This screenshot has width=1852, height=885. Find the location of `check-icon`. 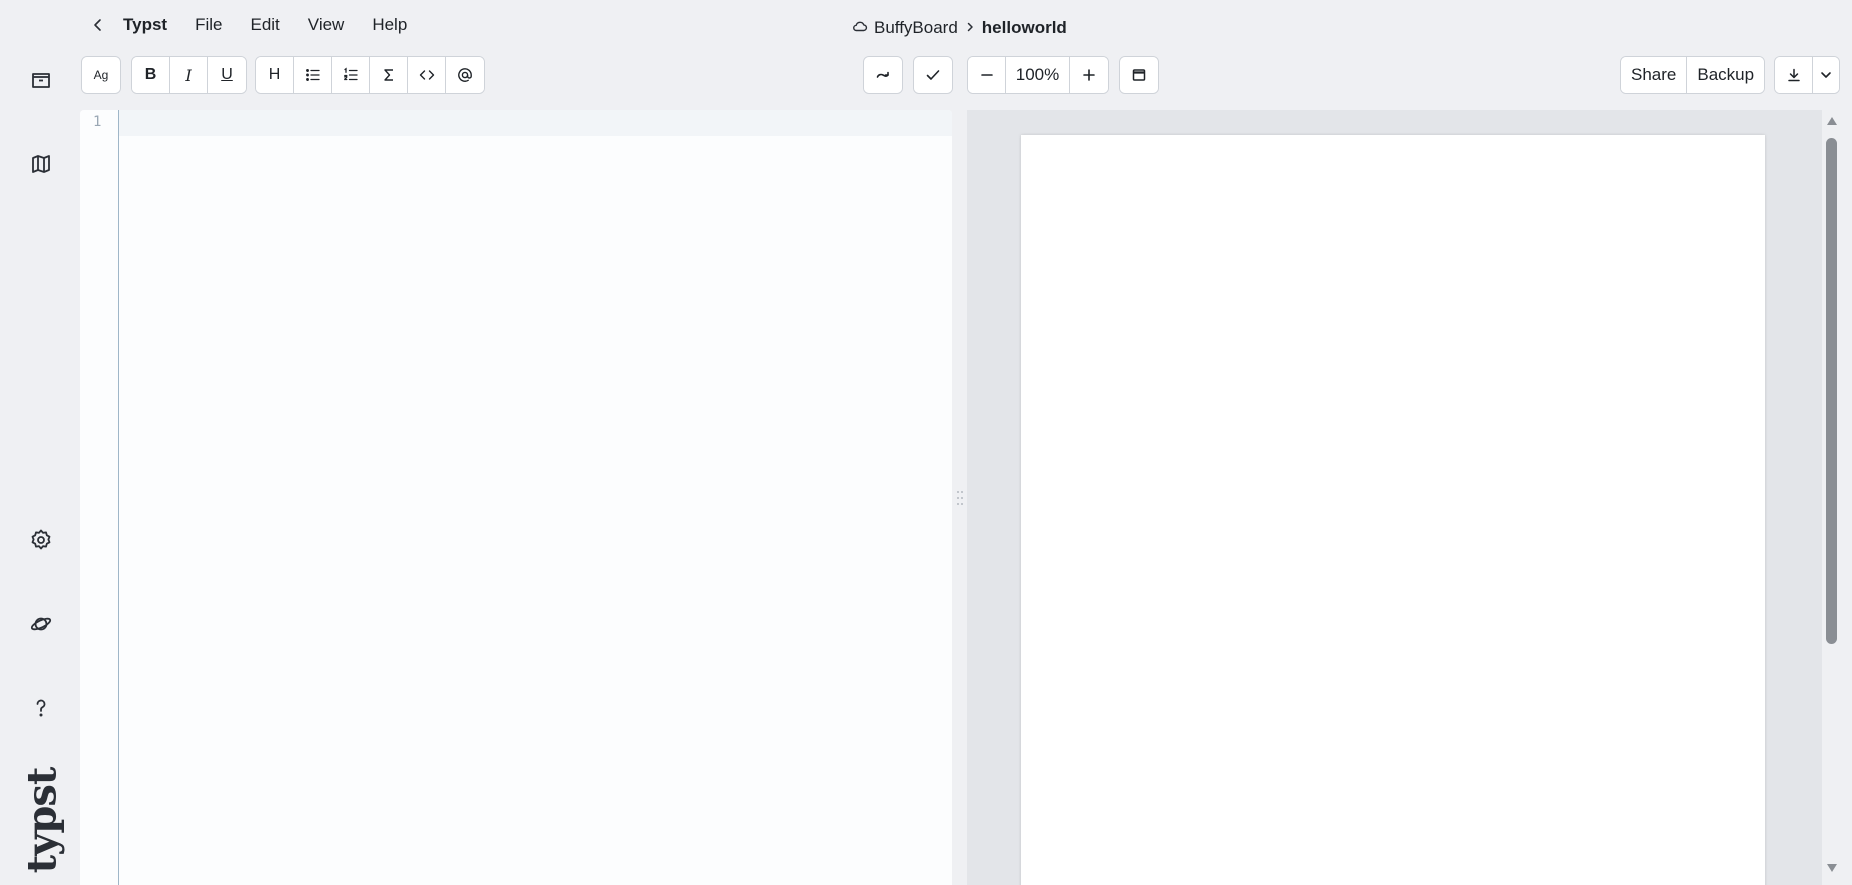

check-icon is located at coordinates (933, 75).